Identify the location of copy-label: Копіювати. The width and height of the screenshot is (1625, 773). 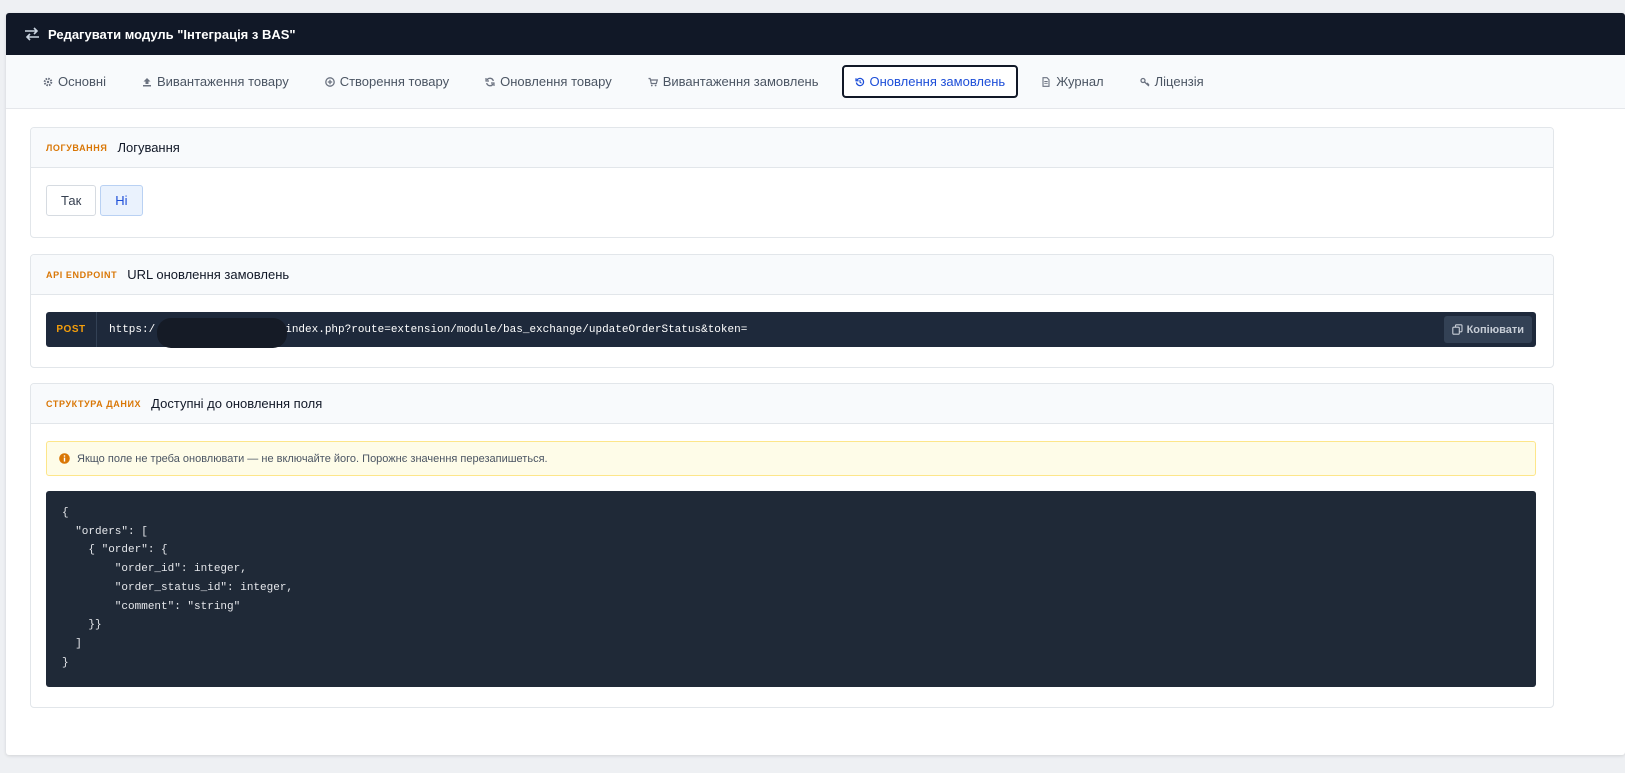
(1495, 329).